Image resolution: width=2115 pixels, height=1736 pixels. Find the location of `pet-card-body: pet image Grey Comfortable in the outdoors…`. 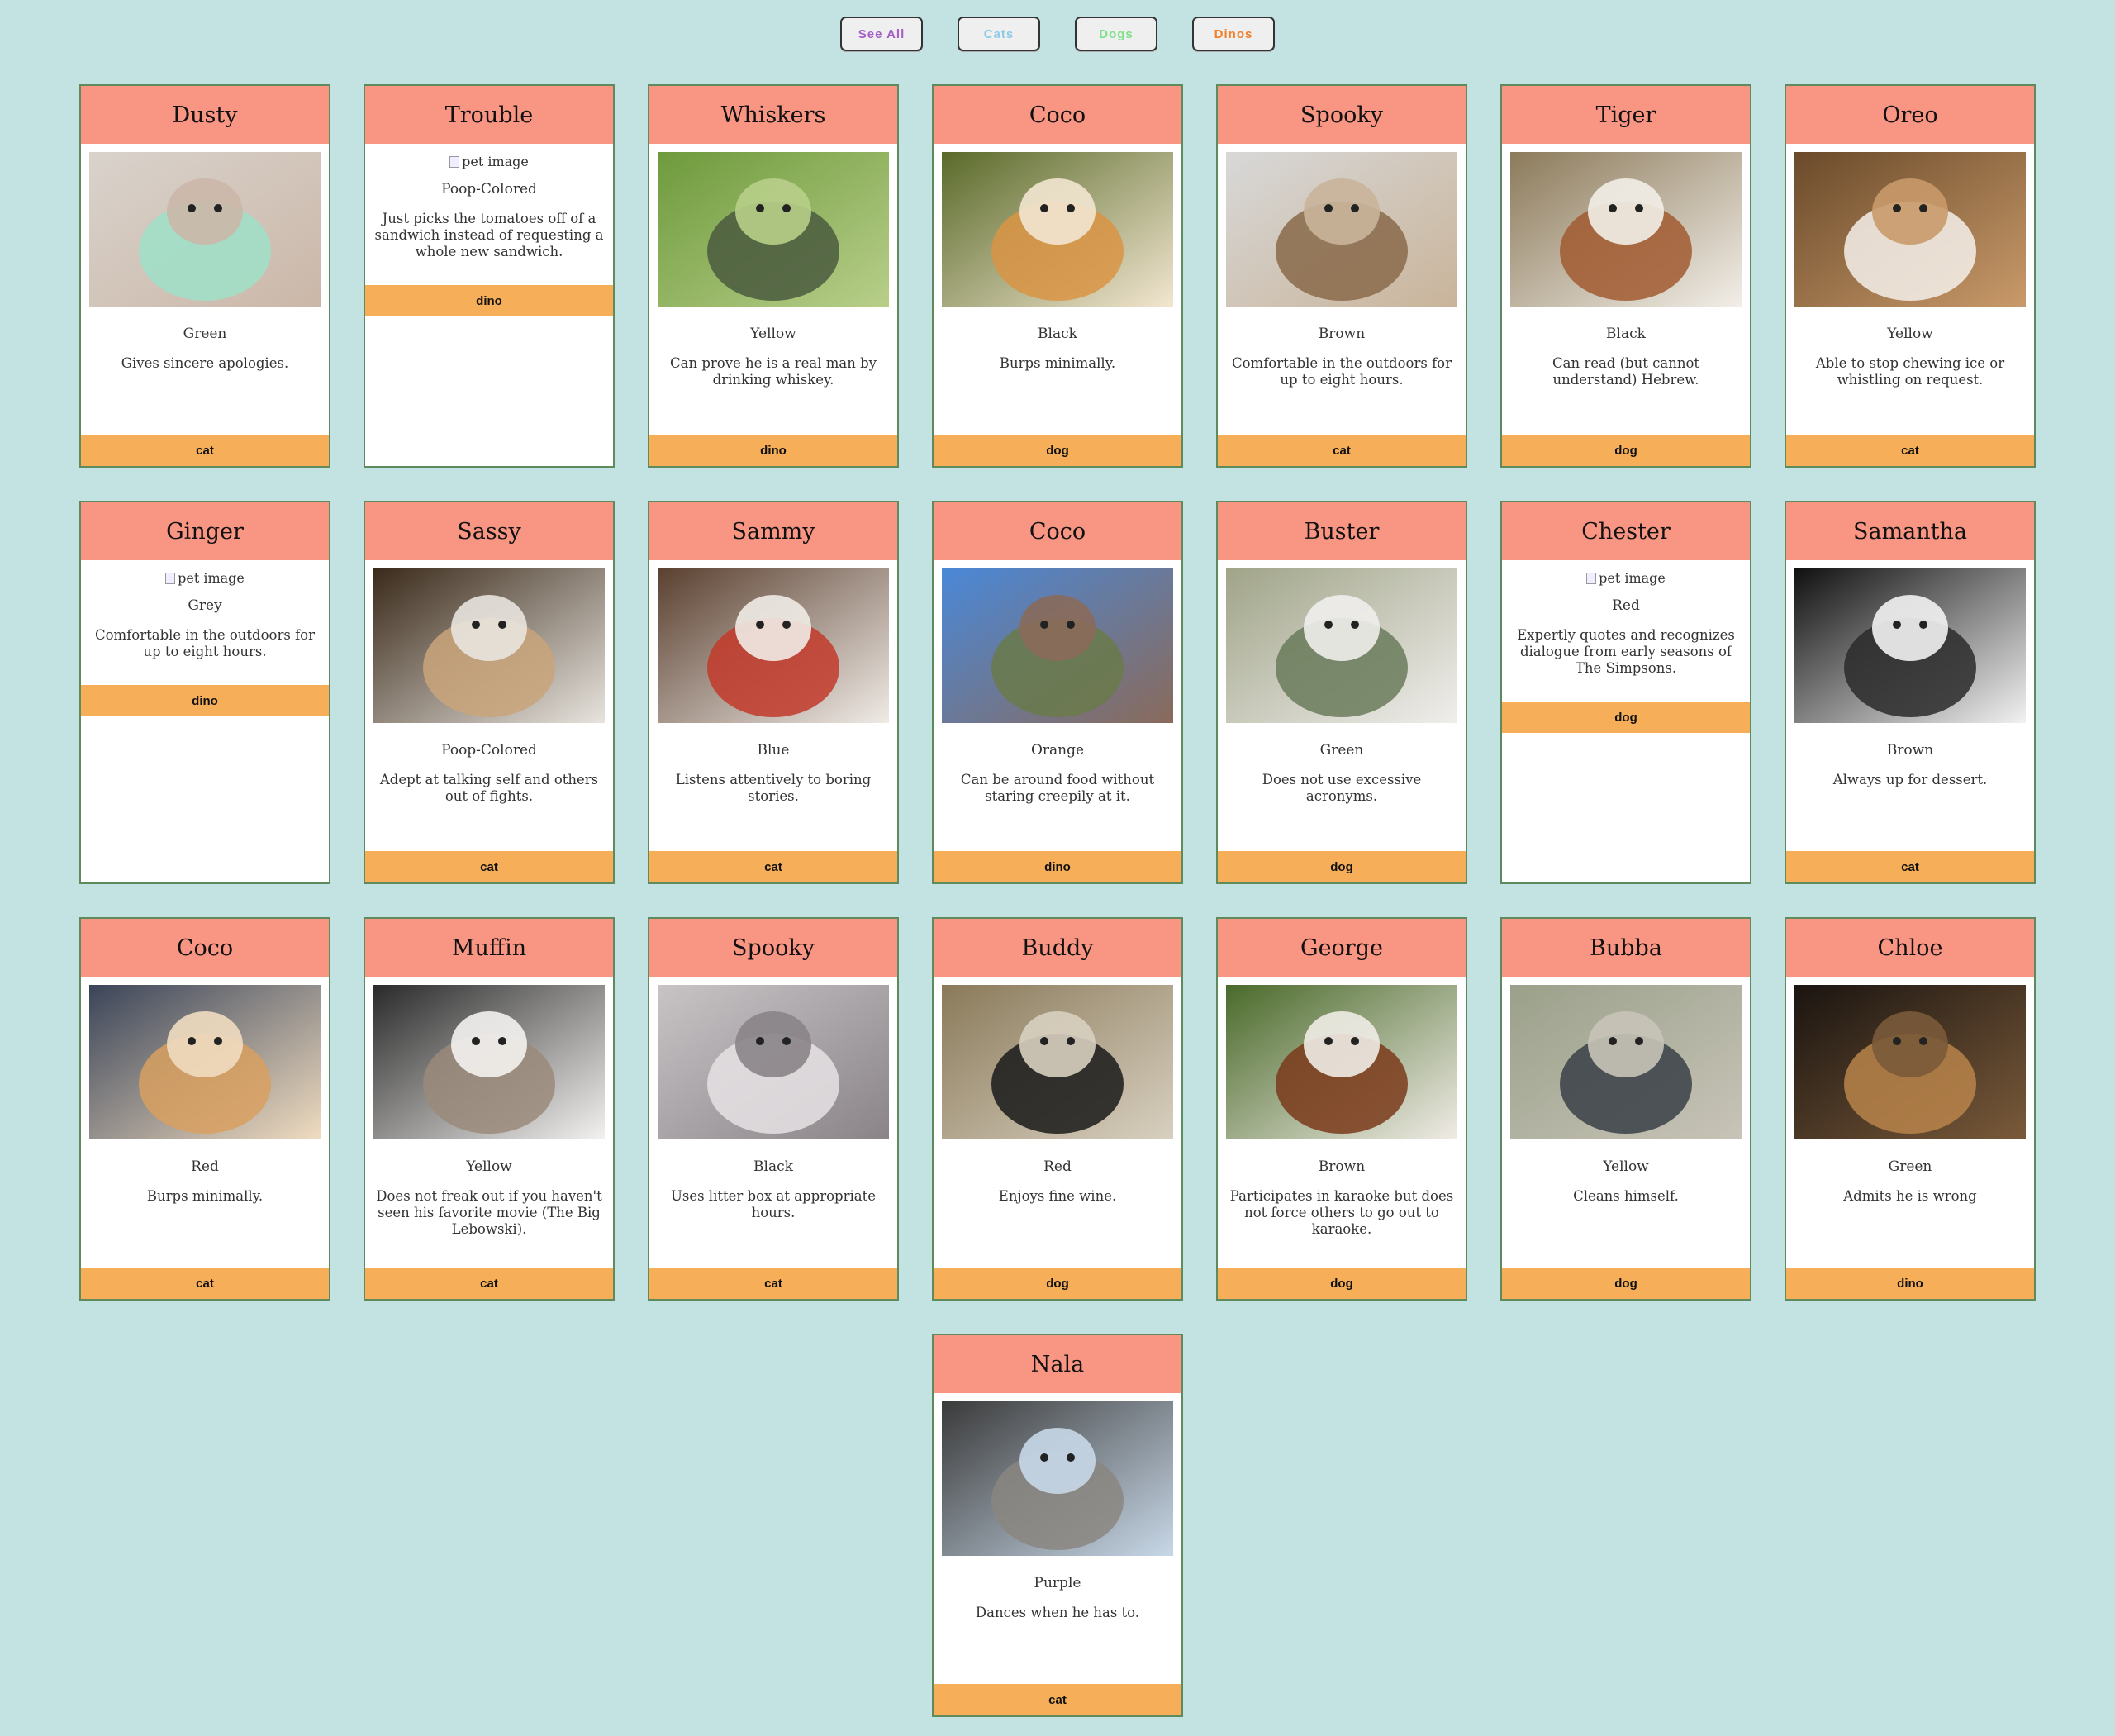

pet-card-body: pet image Grey Comfortable in the outdoors… is located at coordinates (205, 721).